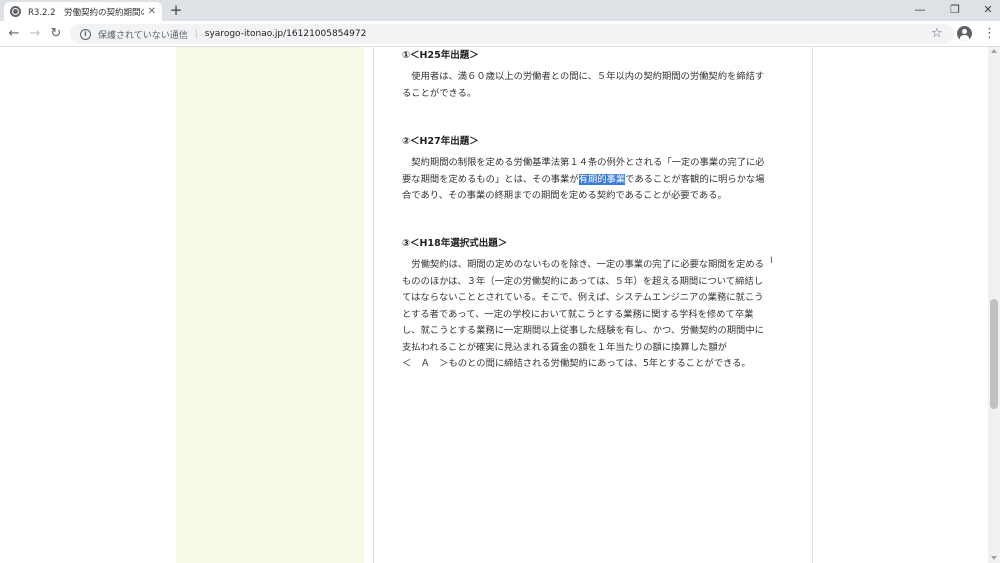  Describe the element at coordinates (583, 297) in the screenshot. I see `question-3-line: てはならないこととされている。そこで、例えば、システムエンジニアの業務に就こう` at that location.